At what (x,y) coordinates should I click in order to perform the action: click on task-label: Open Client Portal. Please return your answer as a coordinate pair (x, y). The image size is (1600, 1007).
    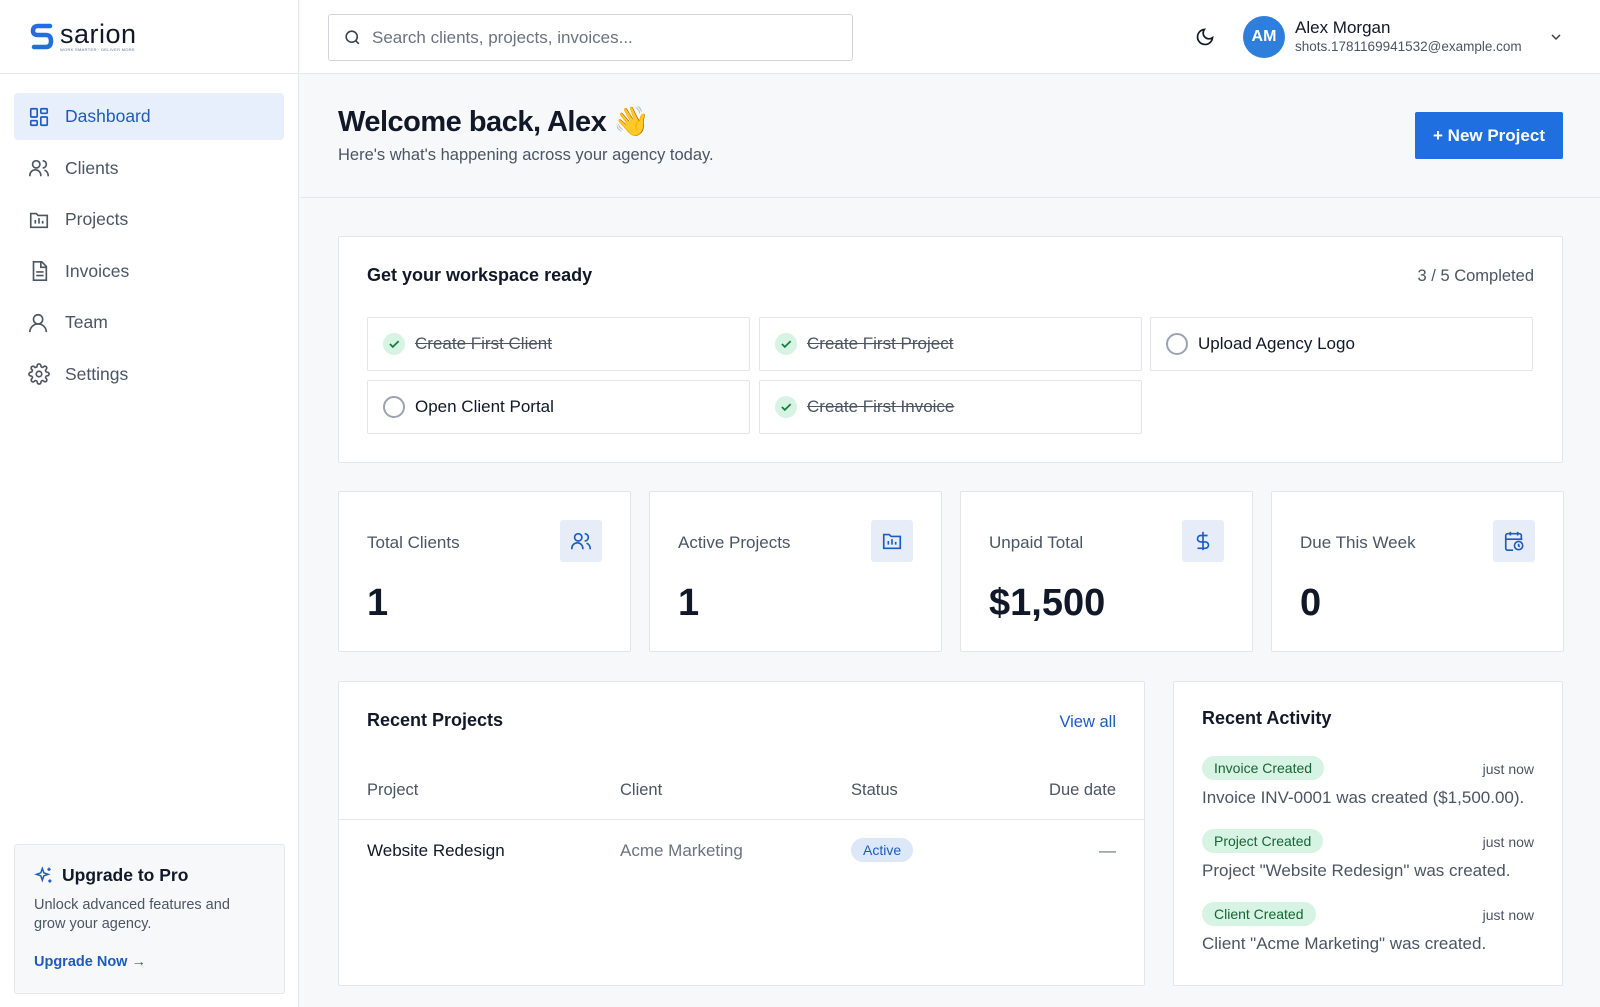
    Looking at the image, I should click on (484, 406).